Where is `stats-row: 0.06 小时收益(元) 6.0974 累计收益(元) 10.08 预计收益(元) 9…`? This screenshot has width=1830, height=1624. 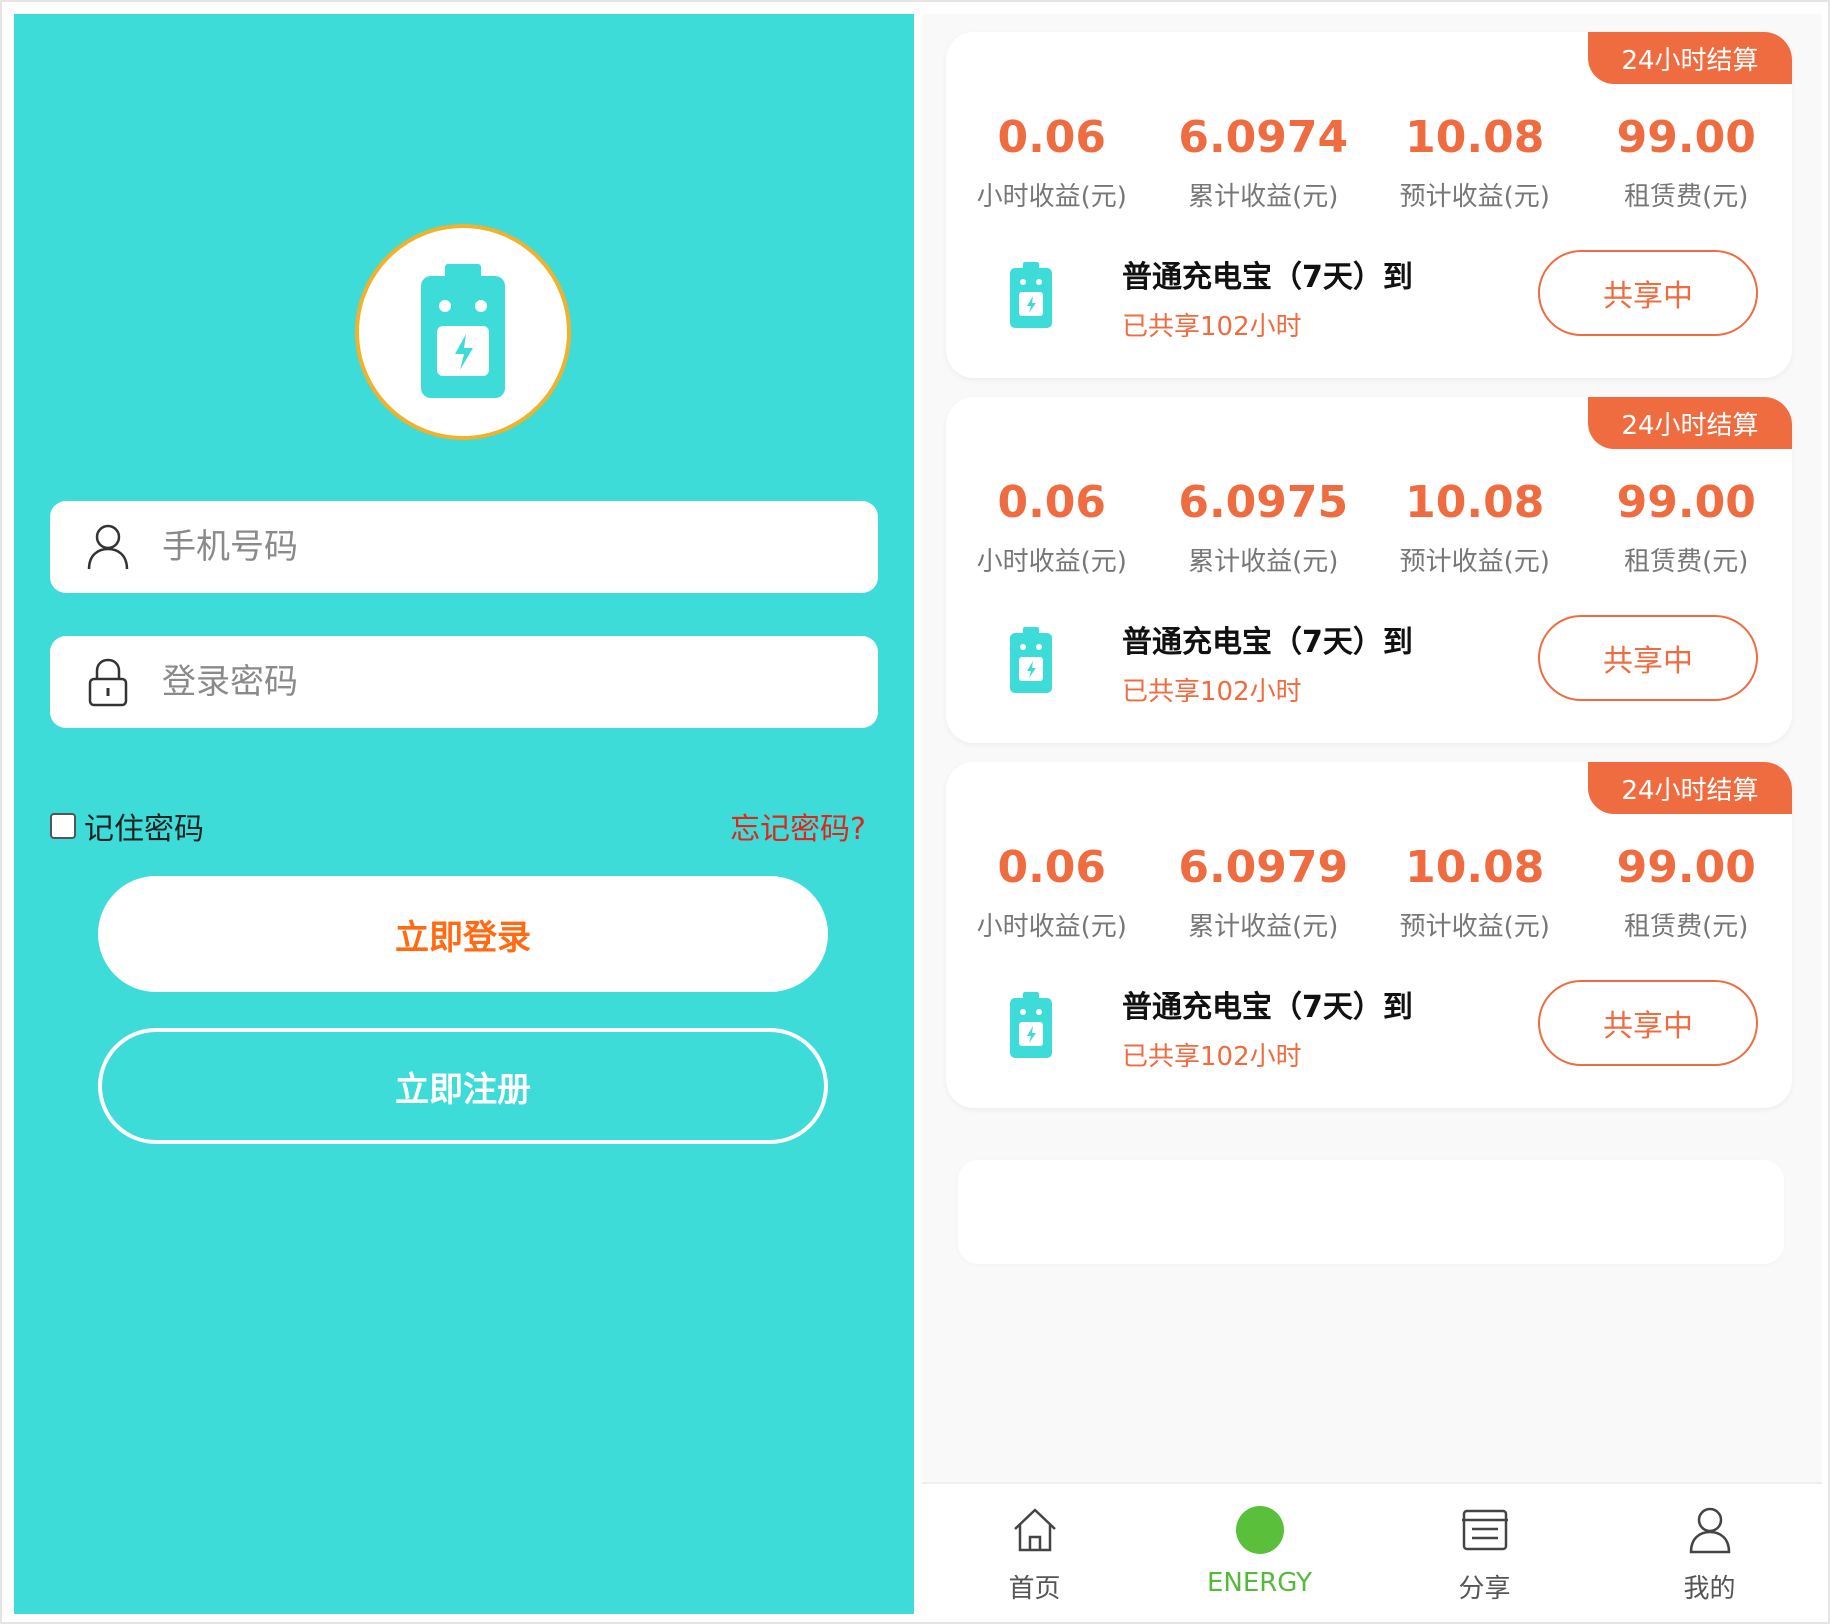
stats-row: 0.06 小时收益(元) 6.0974 累计收益(元) 10.08 预计收益(元) 9… is located at coordinates (1369, 161).